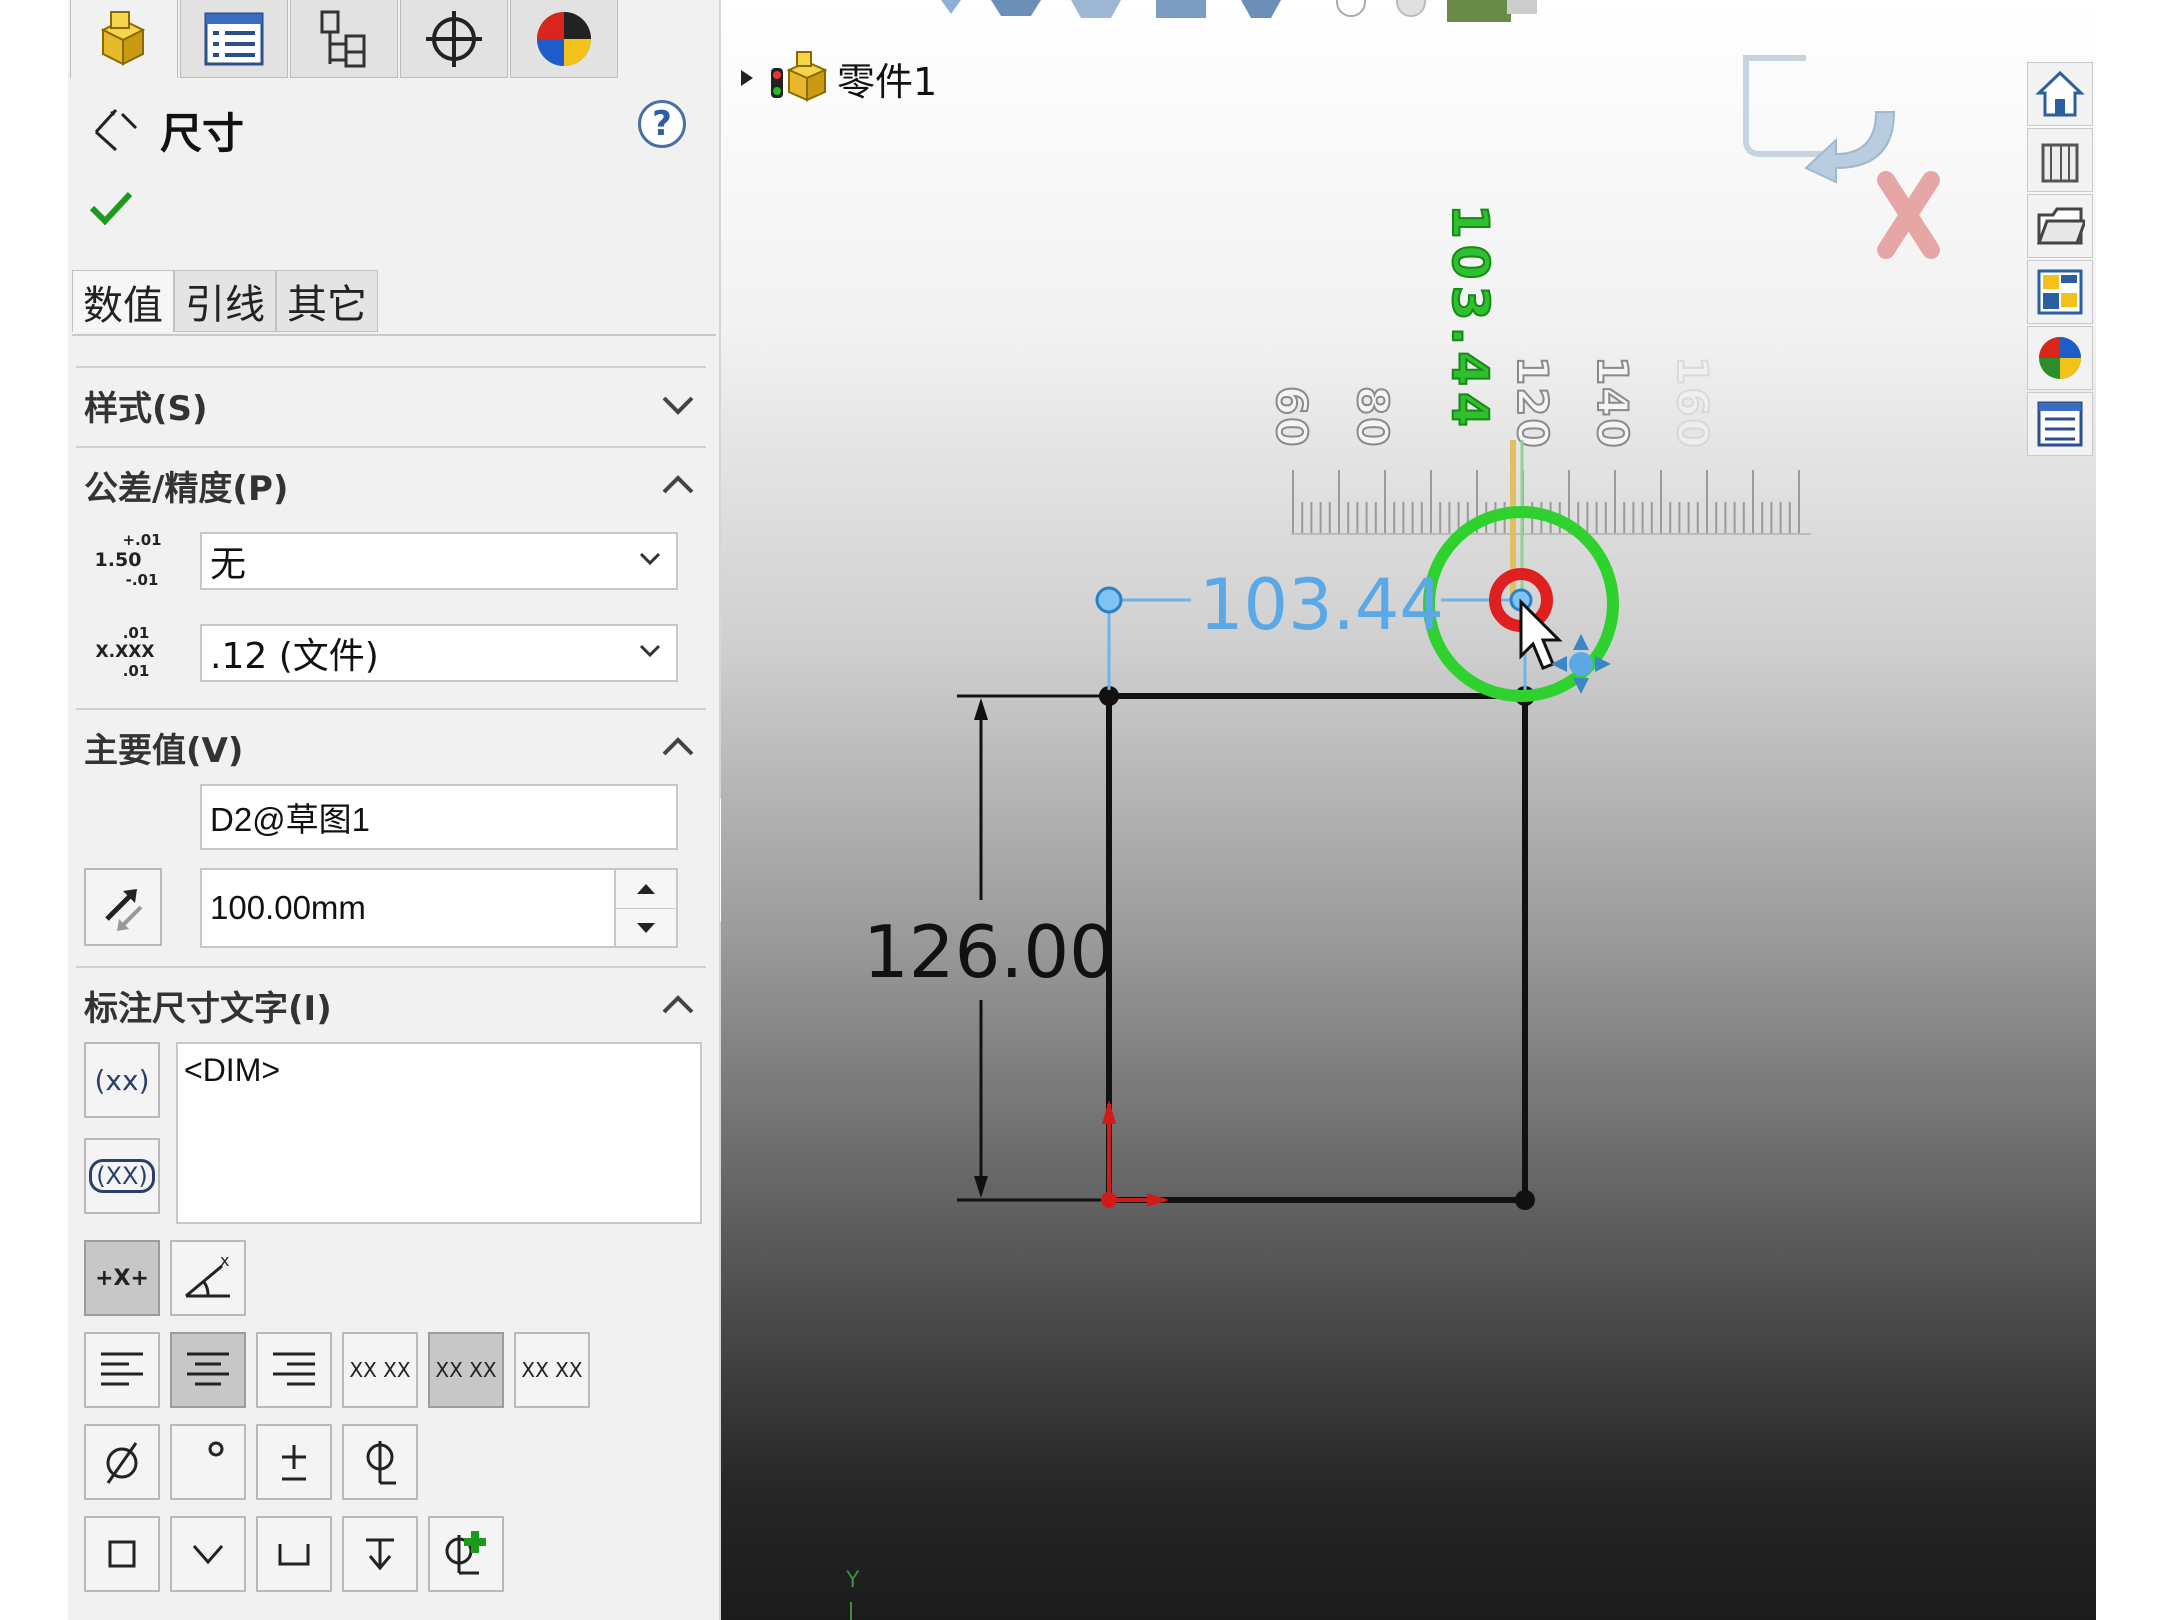 The width and height of the screenshot is (2164, 1620). What do you see at coordinates (186, 488) in the screenshot?
I see `group-tolerance-label: 公差/精度(P)` at bounding box center [186, 488].